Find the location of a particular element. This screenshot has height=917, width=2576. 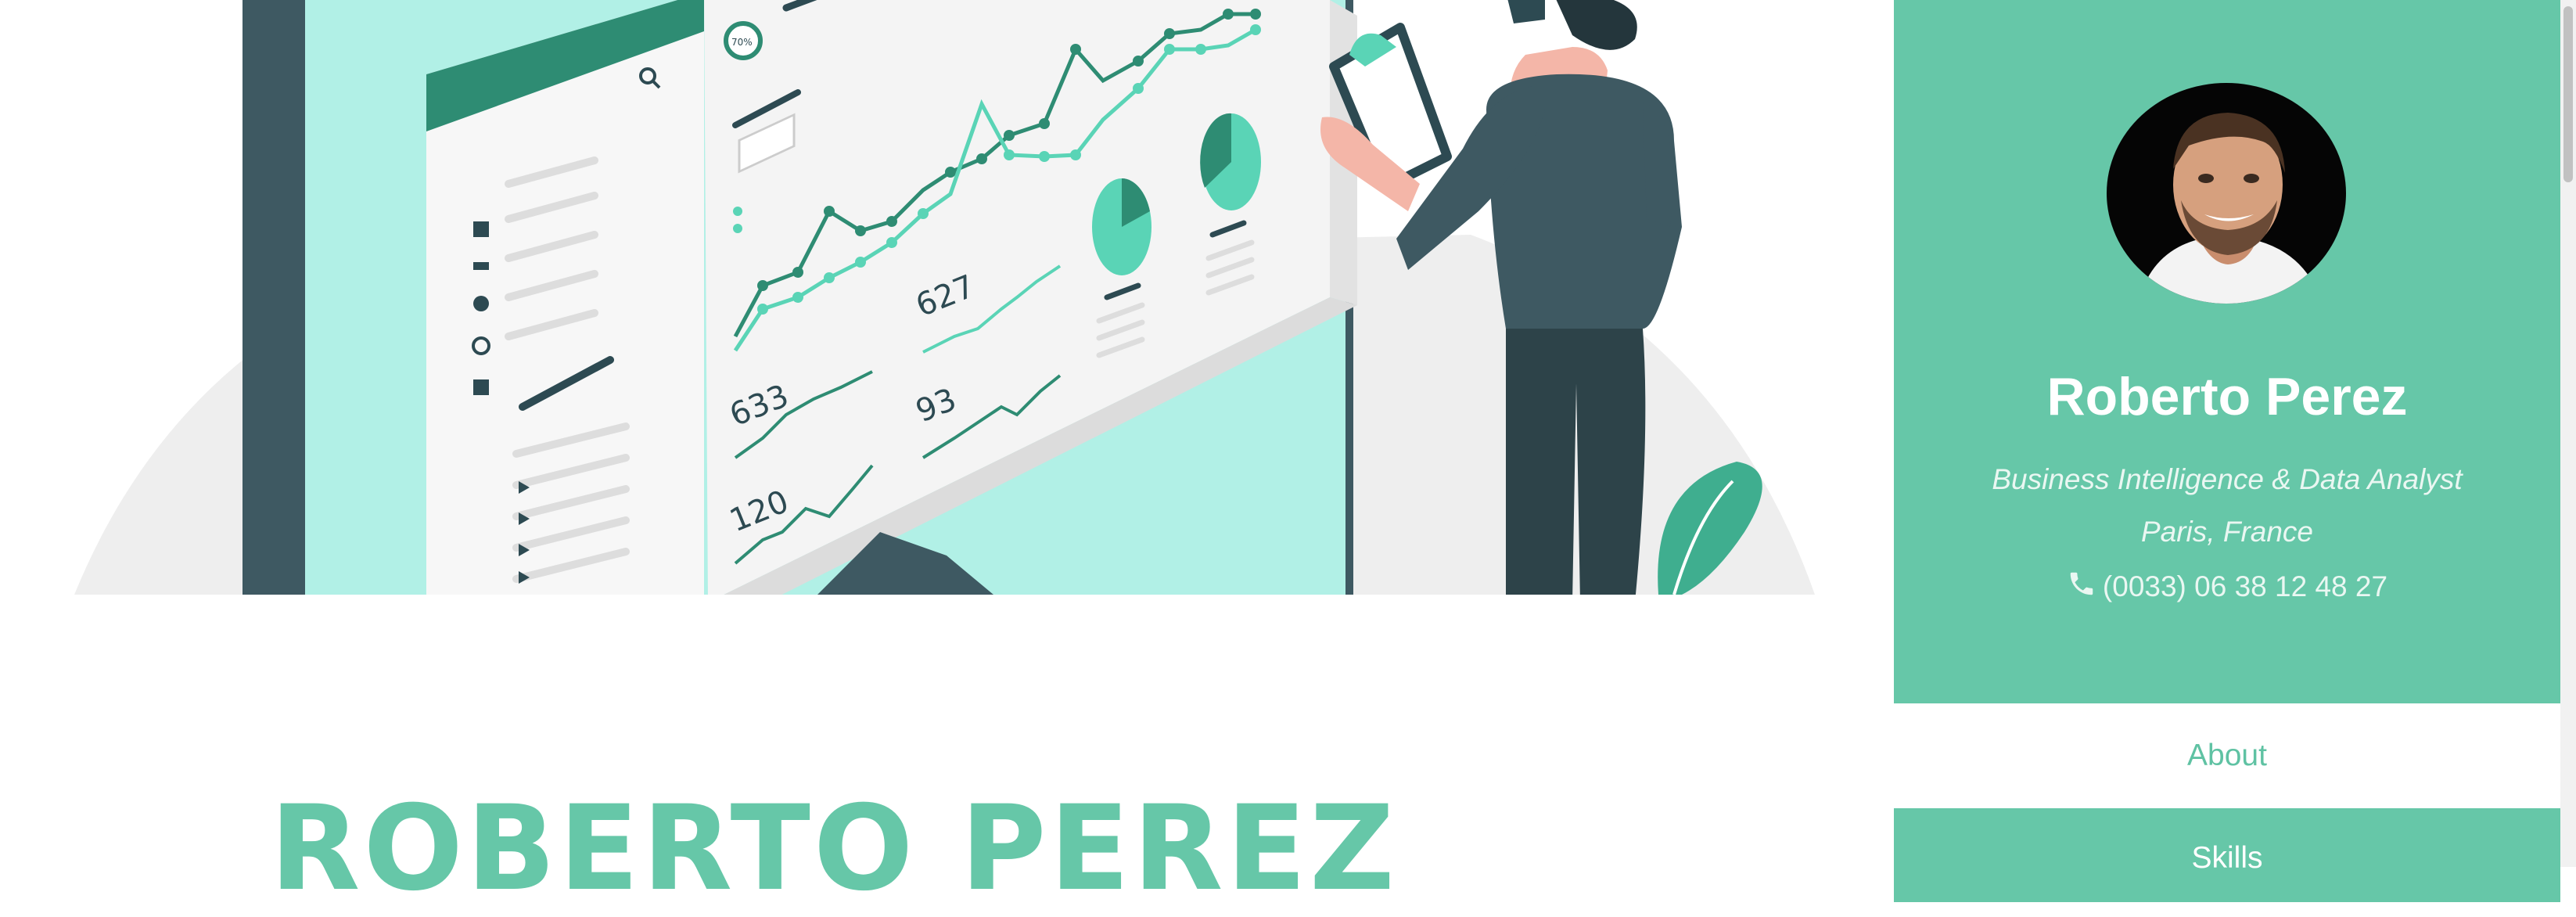

profile-phone: (0033) 06 38 12 48 27 is located at coordinates (2227, 587).